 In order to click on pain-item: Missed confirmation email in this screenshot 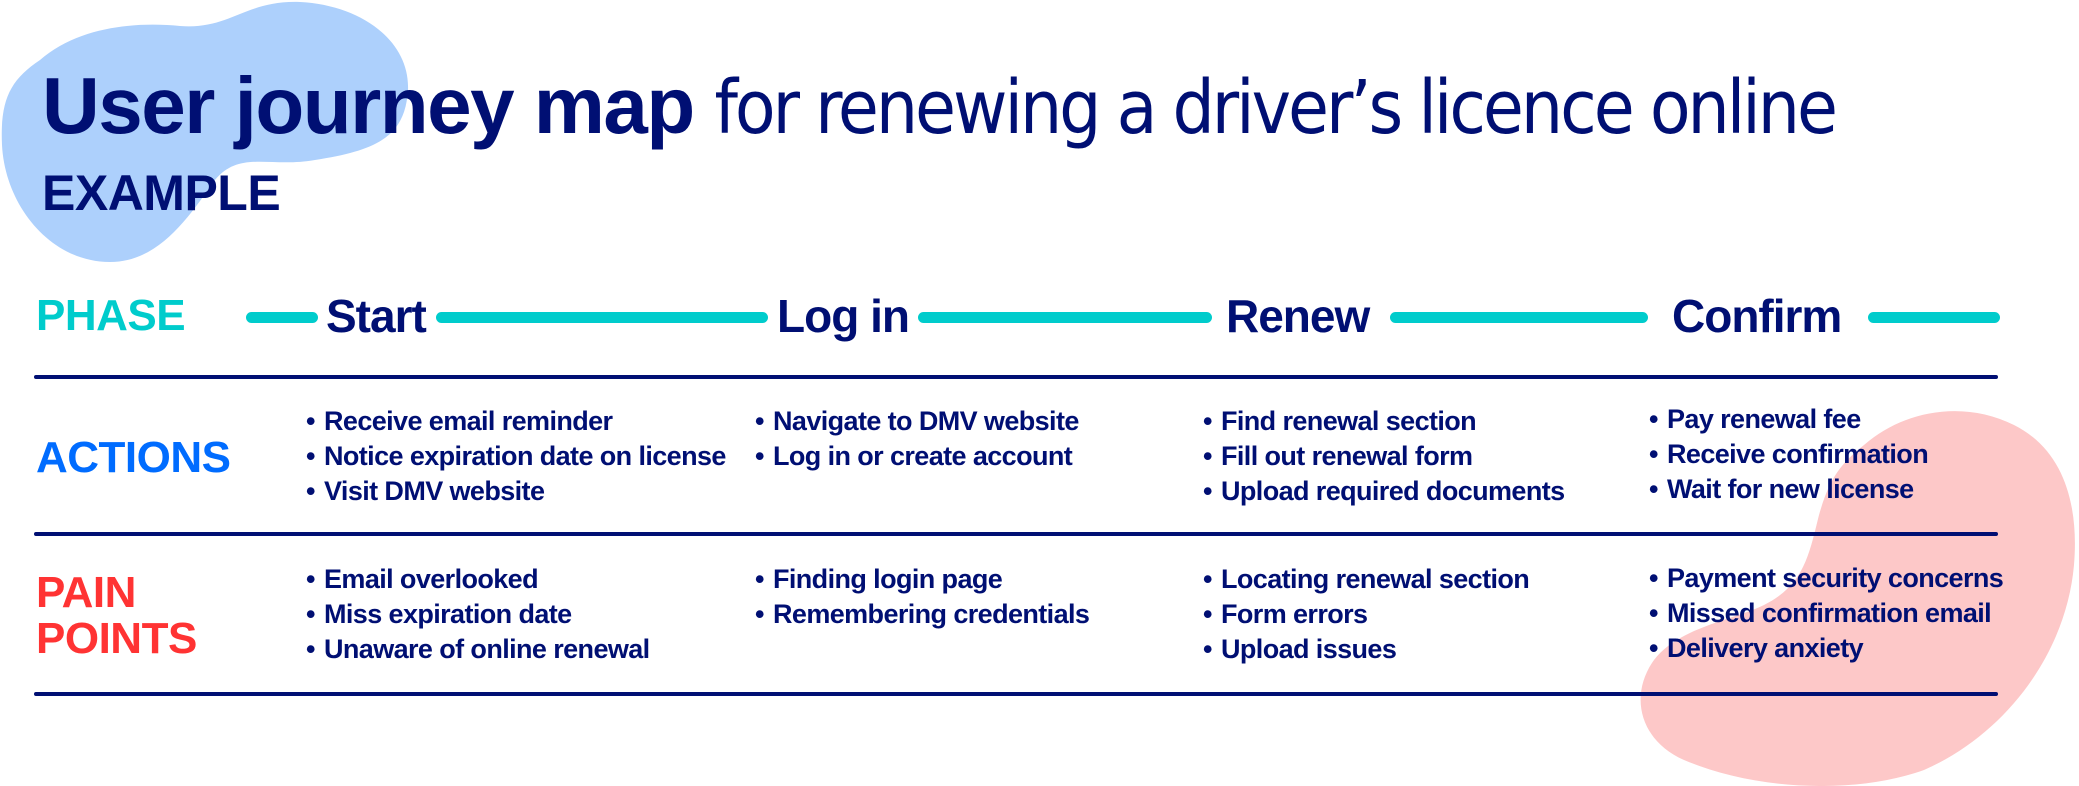, I will do `click(1826, 613)`.